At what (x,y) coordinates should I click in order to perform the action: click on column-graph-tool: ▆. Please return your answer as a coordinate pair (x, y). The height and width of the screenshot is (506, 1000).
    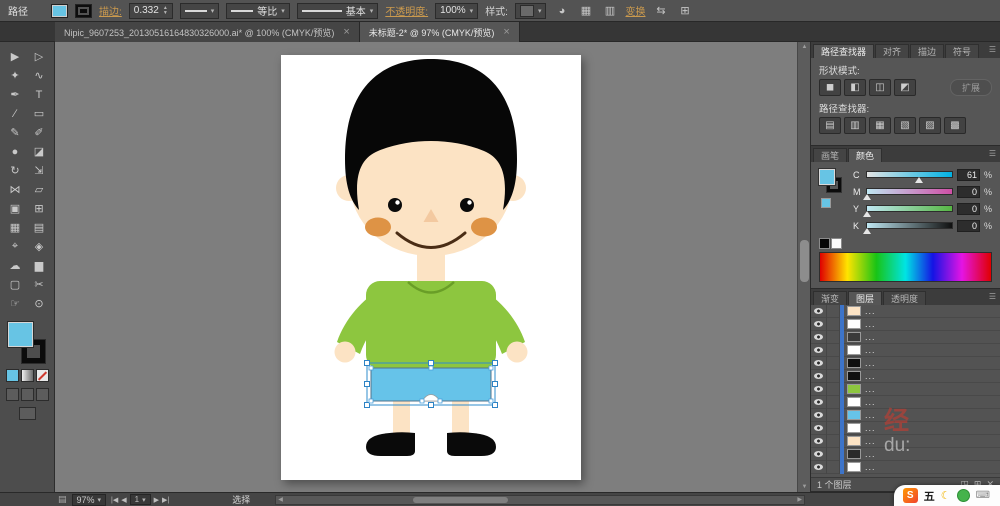
    Looking at the image, I should click on (39, 265).